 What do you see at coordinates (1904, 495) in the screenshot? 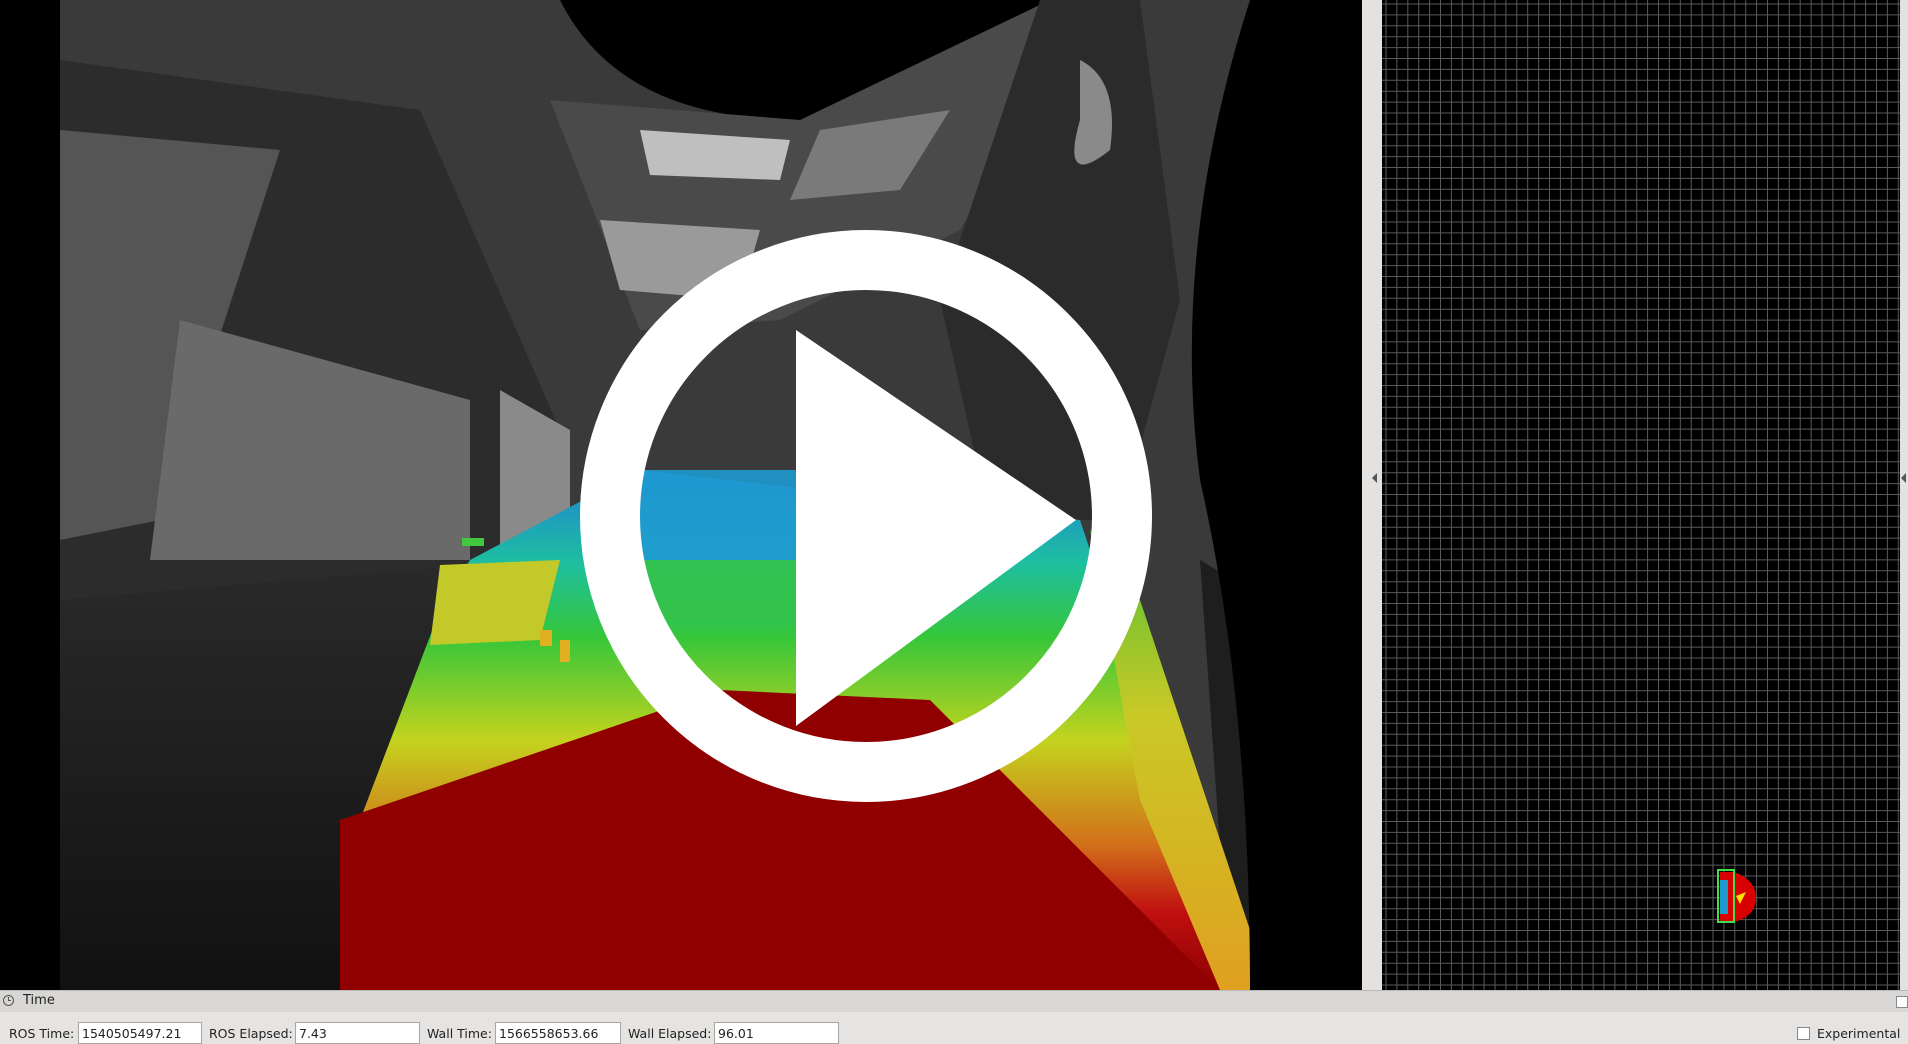
I see `right-panel-splitter` at bounding box center [1904, 495].